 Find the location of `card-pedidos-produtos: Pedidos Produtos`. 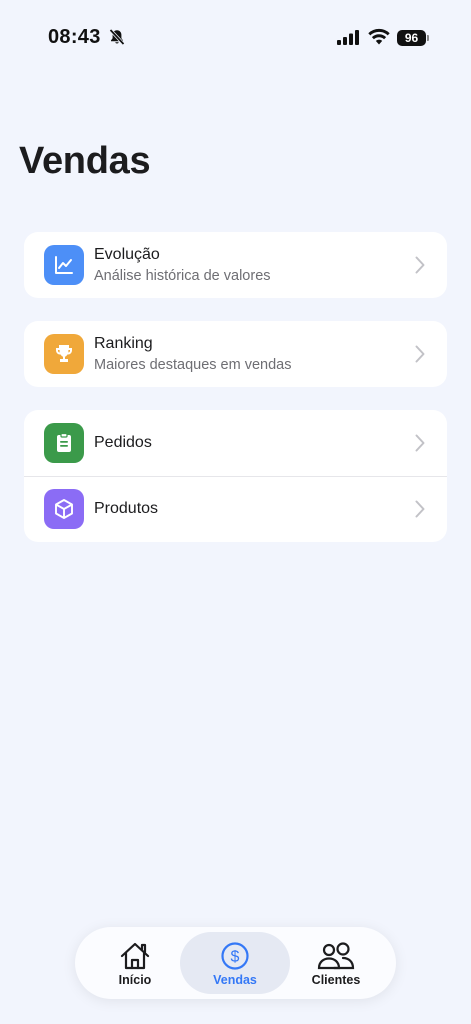

card-pedidos-produtos: Pedidos Produtos is located at coordinates (235, 476).